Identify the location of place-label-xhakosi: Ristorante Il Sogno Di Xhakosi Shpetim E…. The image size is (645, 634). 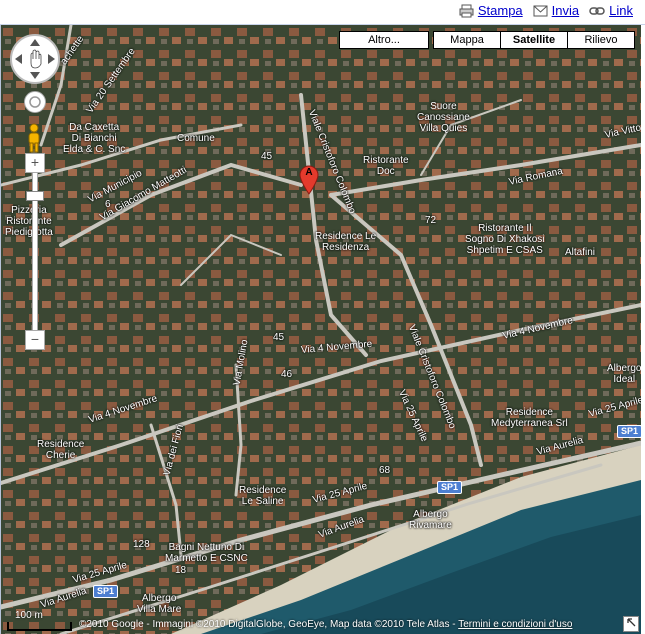
(505, 239).